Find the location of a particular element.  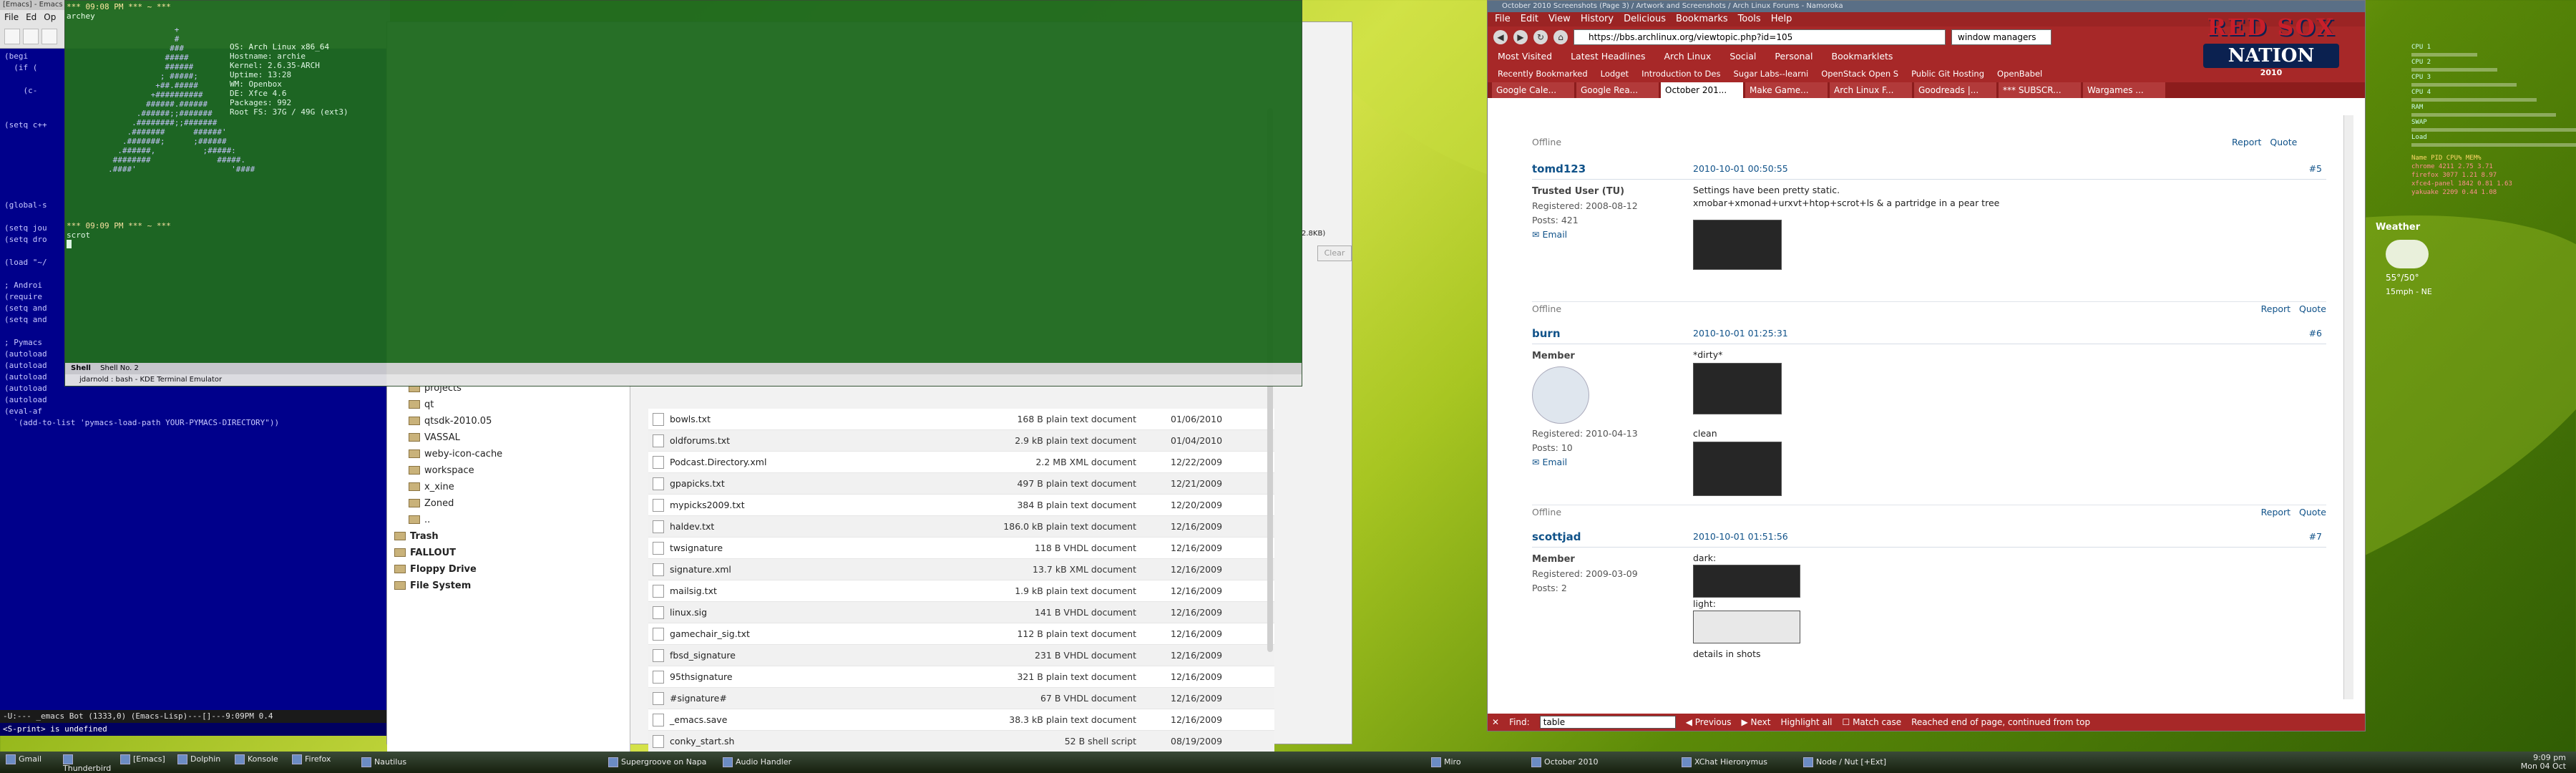

post-number: #6 is located at coordinates (2317, 333).